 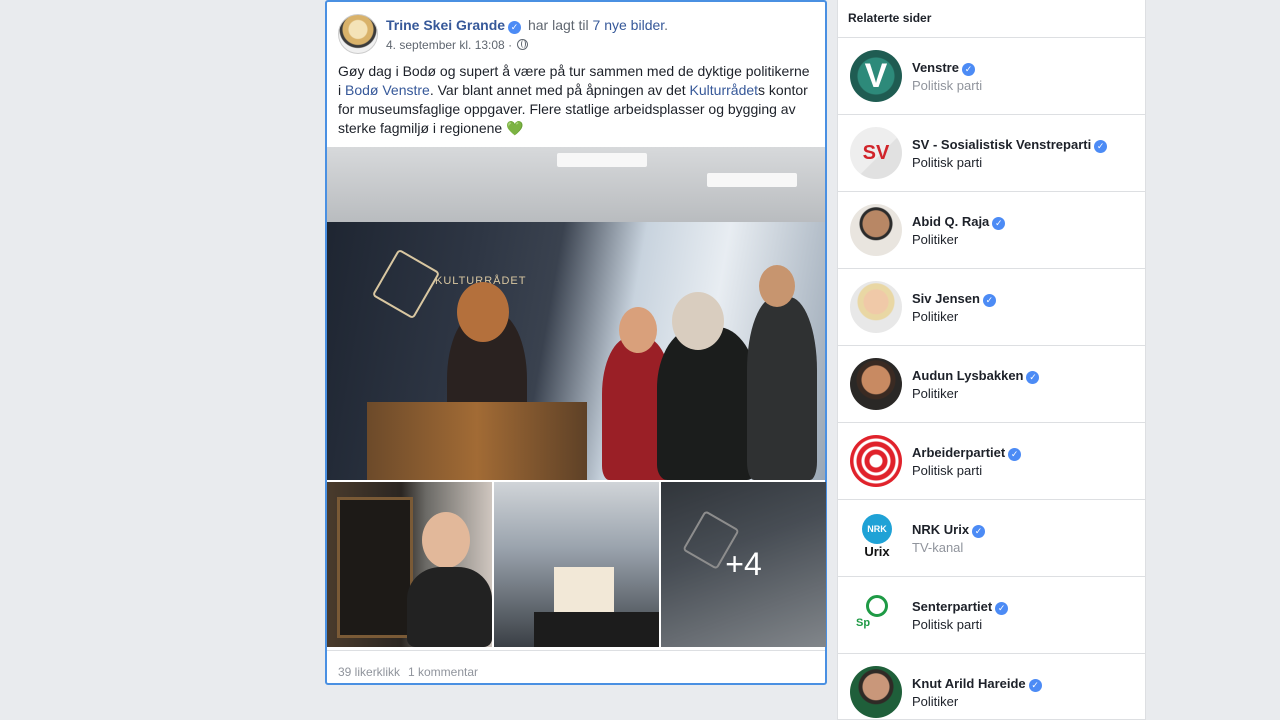 What do you see at coordinates (406, 284) in the screenshot?
I see `kulturradet-logo-icon` at bounding box center [406, 284].